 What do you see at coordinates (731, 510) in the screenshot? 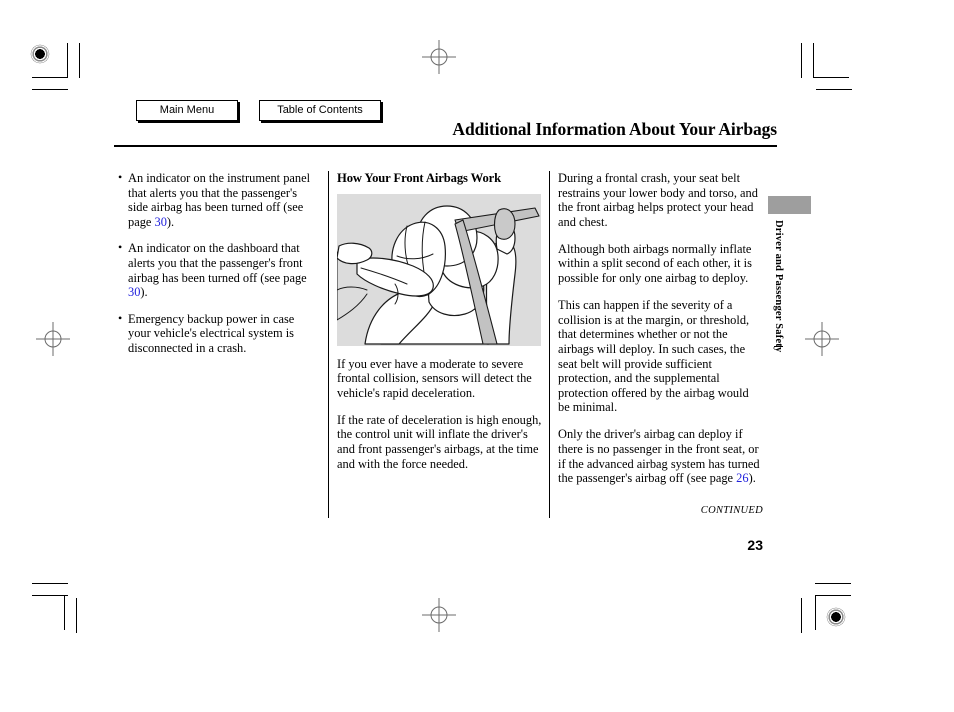
I see `continued-label: CONTINUED` at bounding box center [731, 510].